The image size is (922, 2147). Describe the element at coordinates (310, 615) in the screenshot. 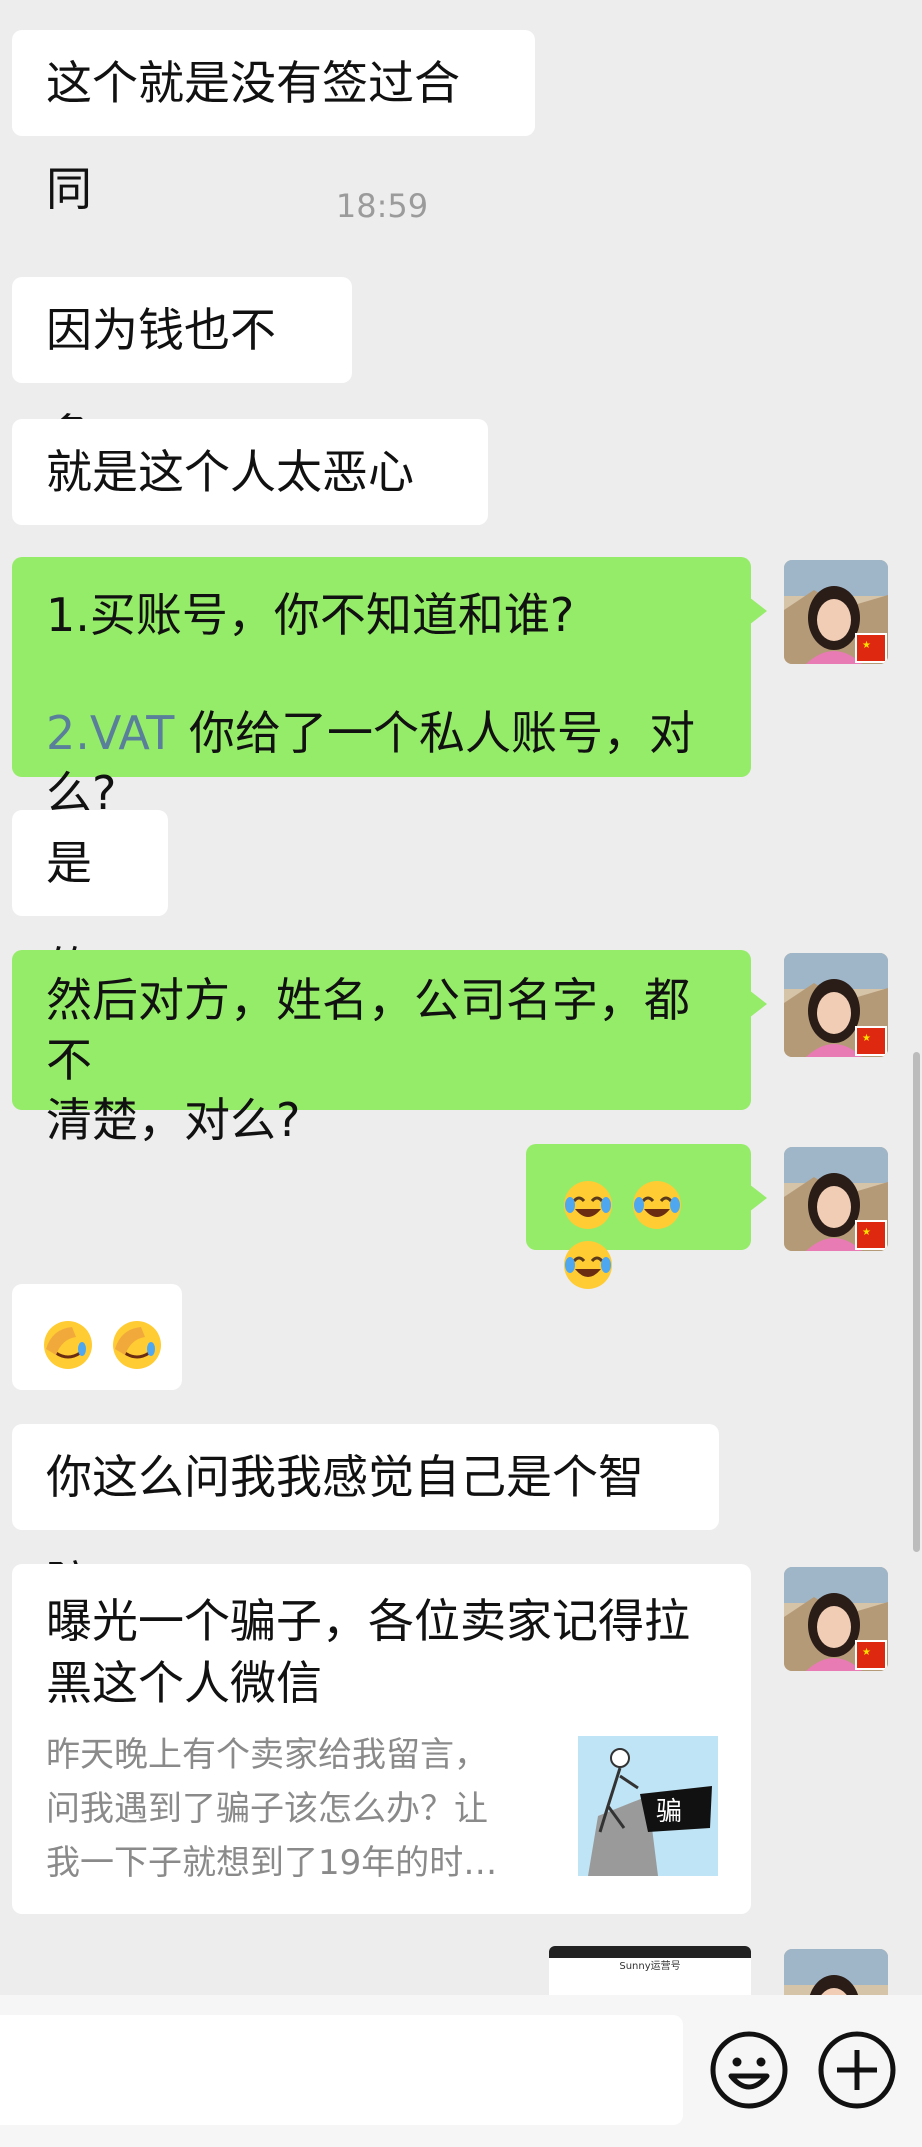

I see `message-text: 1.买账号，你不知道和谁?` at that location.